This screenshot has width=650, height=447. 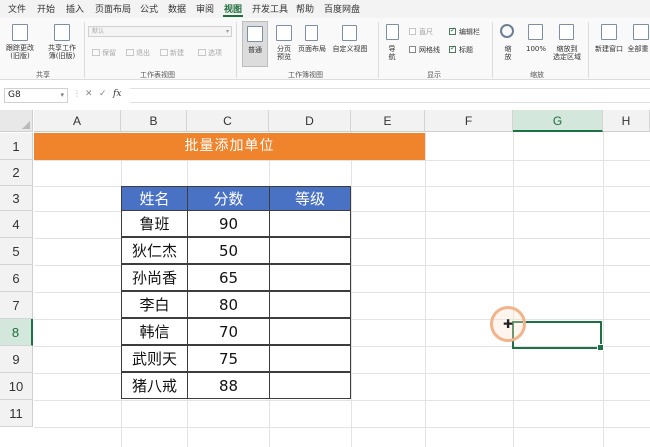 What do you see at coordinates (638, 49) in the screenshot?
I see `arrange-all-button: 全部重` at bounding box center [638, 49].